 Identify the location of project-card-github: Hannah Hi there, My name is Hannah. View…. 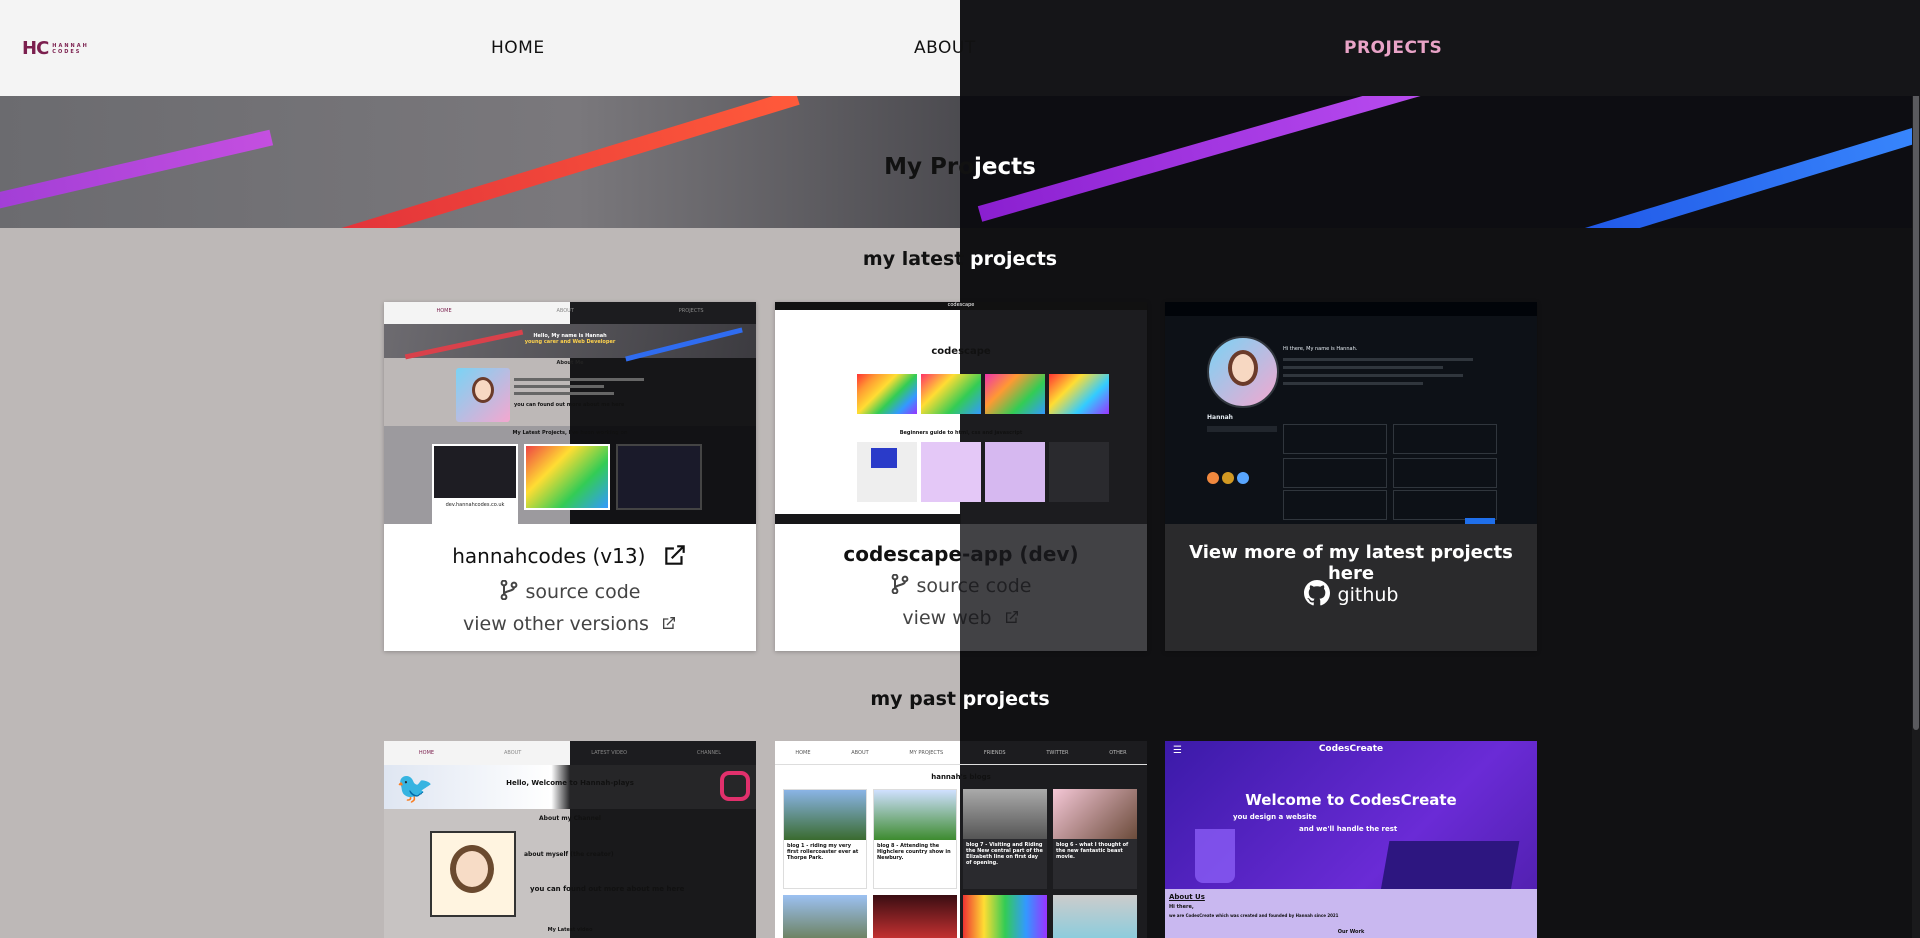
(1351, 476).